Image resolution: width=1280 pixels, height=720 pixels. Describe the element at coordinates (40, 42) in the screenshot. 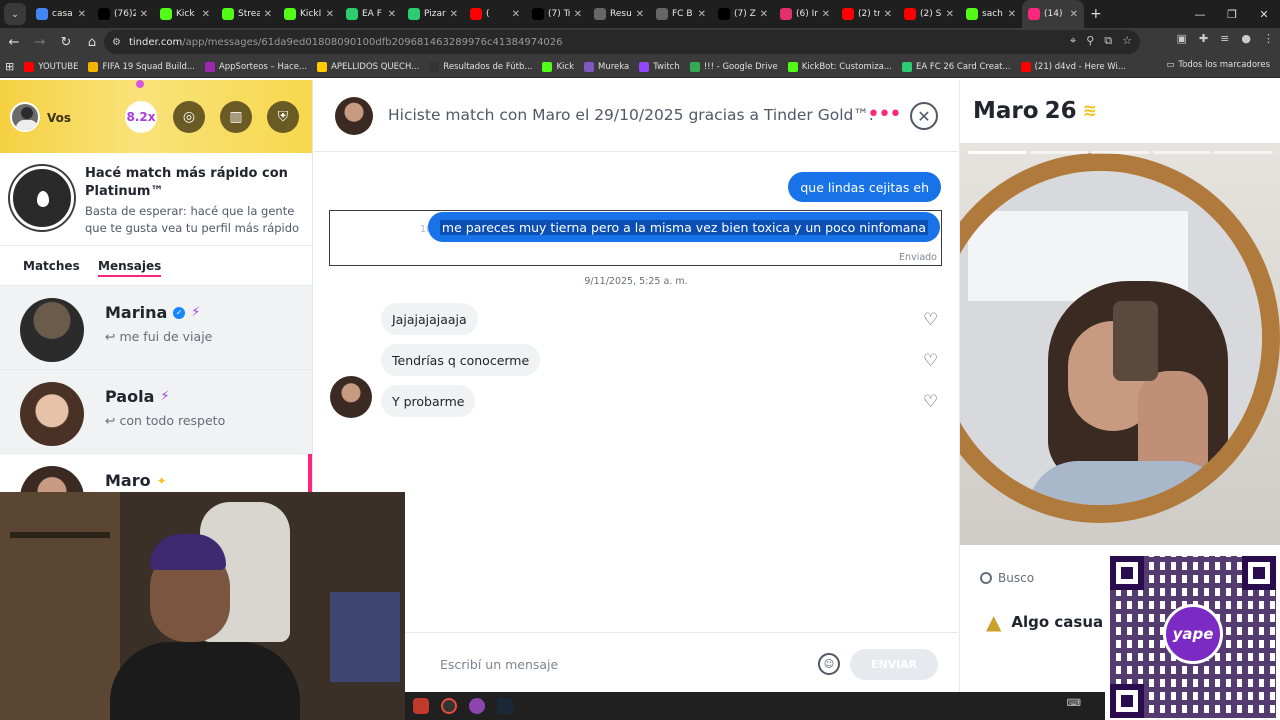

I see `forward-icon: →` at that location.